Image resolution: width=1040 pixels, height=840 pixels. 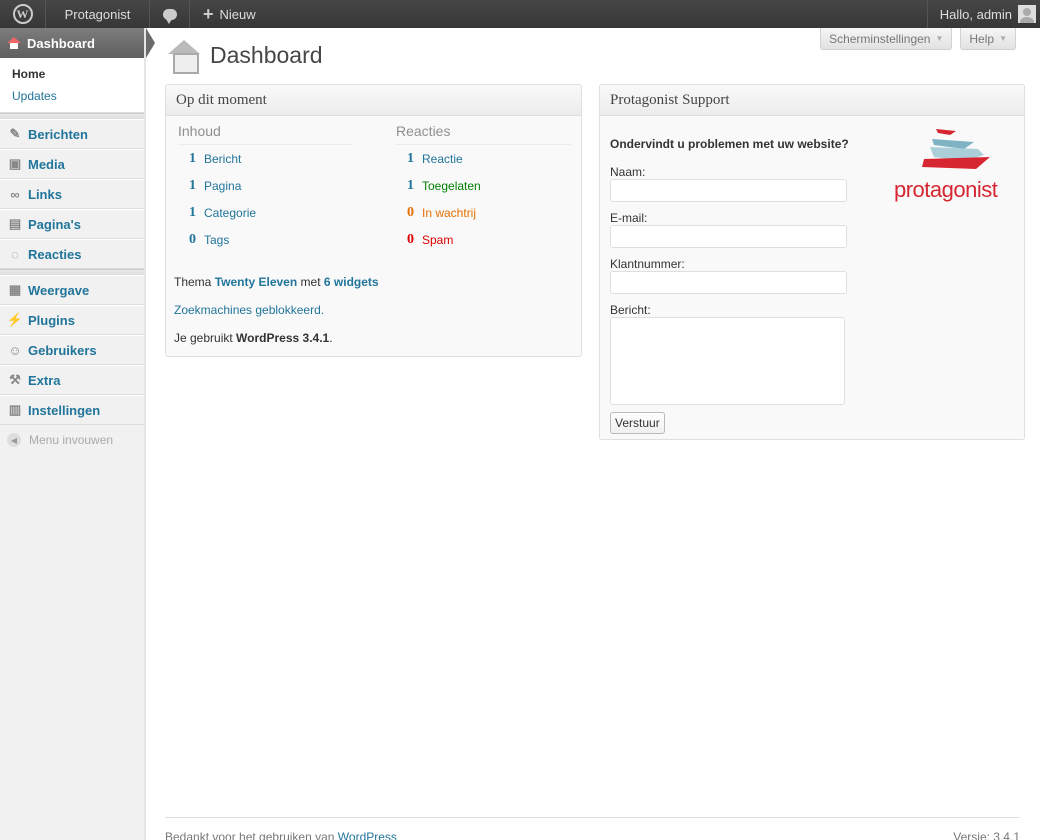 What do you see at coordinates (483, 239) in the screenshot?
I see `list-item: 0 Spam` at bounding box center [483, 239].